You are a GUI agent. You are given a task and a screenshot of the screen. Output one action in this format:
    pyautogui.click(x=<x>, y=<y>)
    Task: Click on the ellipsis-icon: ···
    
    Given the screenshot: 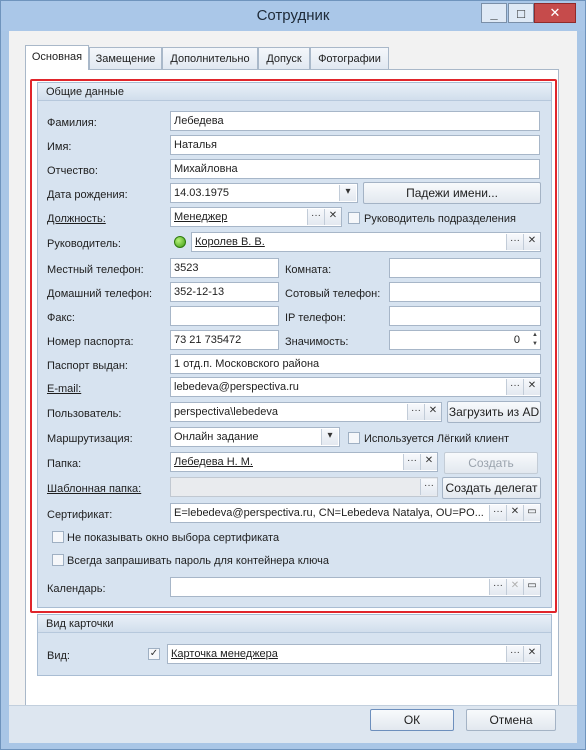 What is the action you would take?
    pyautogui.click(x=514, y=654)
    